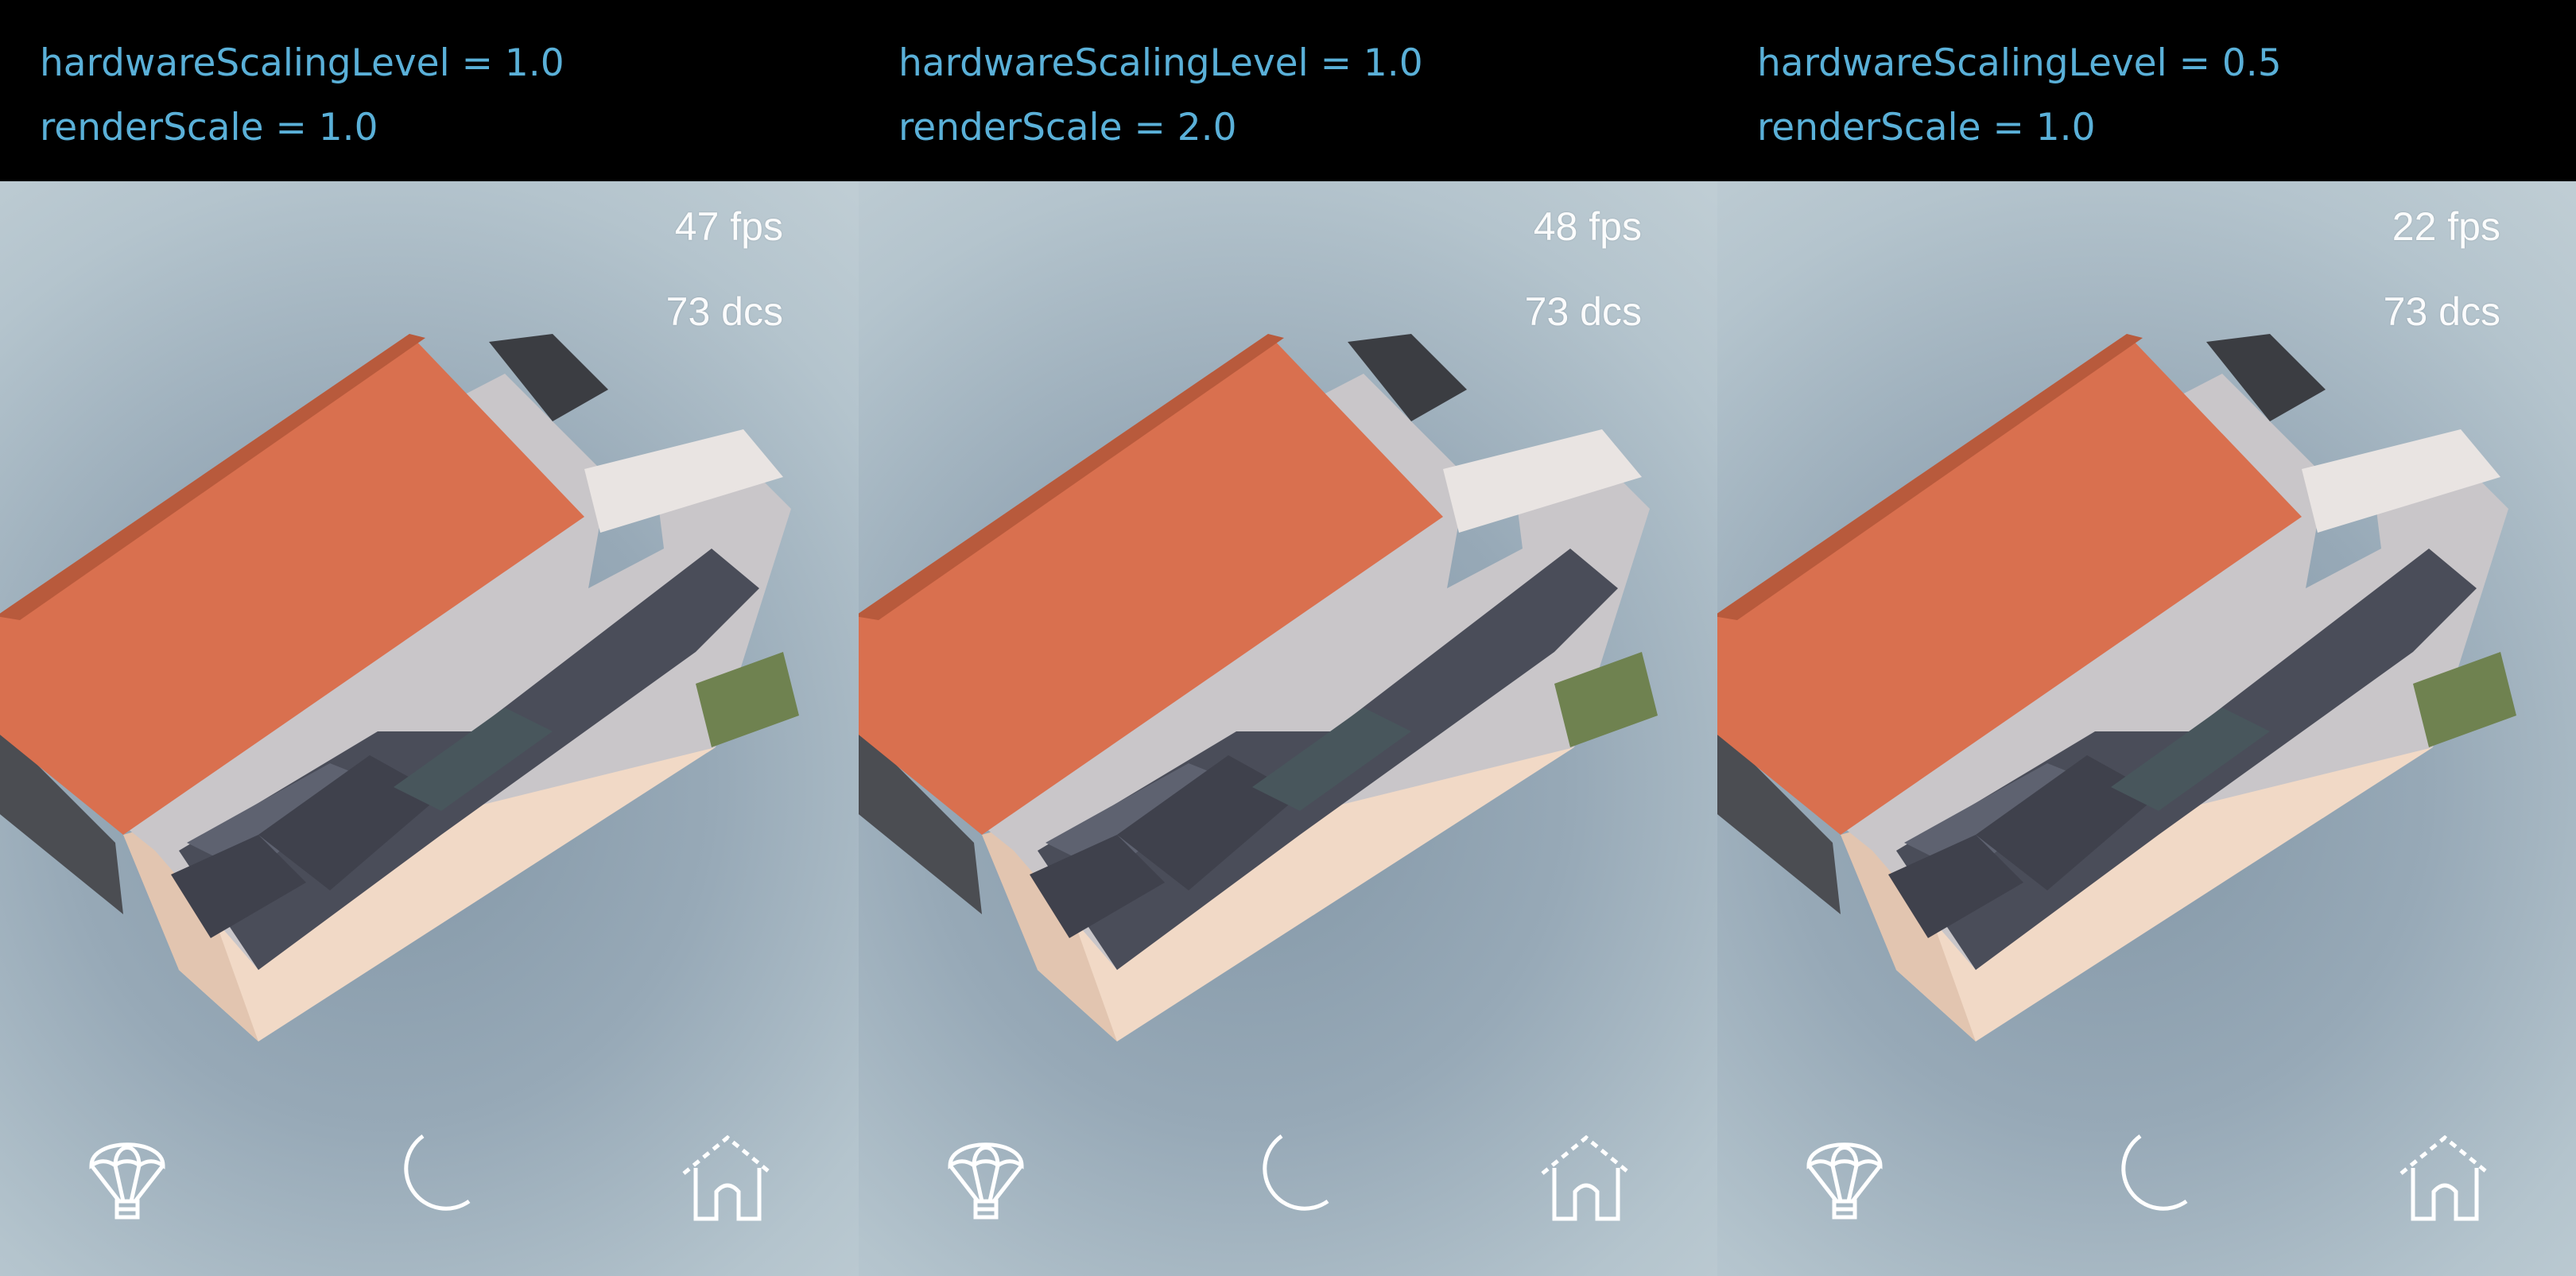 The image size is (2576, 1276). I want to click on render-scale-label: renderScale = 2.0, so click(1067, 128).